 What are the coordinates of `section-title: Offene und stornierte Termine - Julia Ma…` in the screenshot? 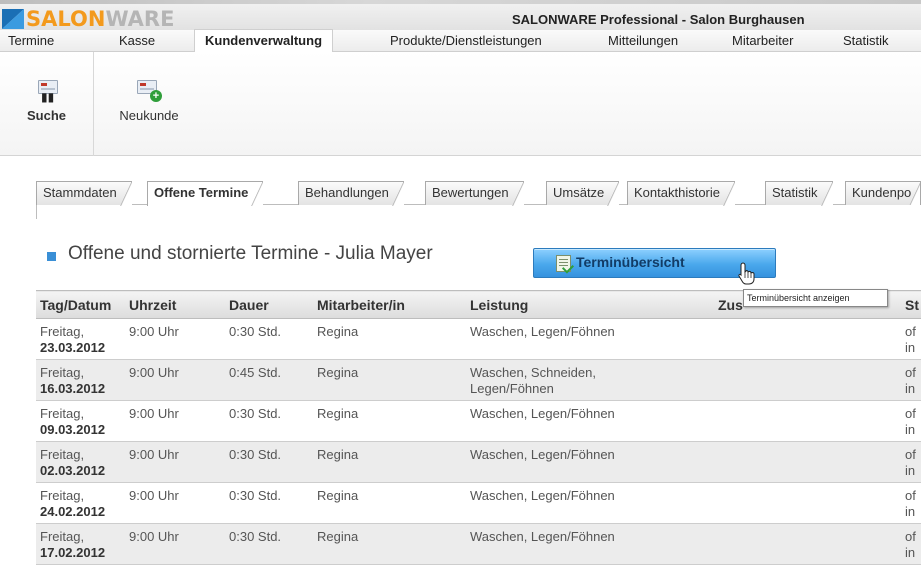 It's located at (250, 253).